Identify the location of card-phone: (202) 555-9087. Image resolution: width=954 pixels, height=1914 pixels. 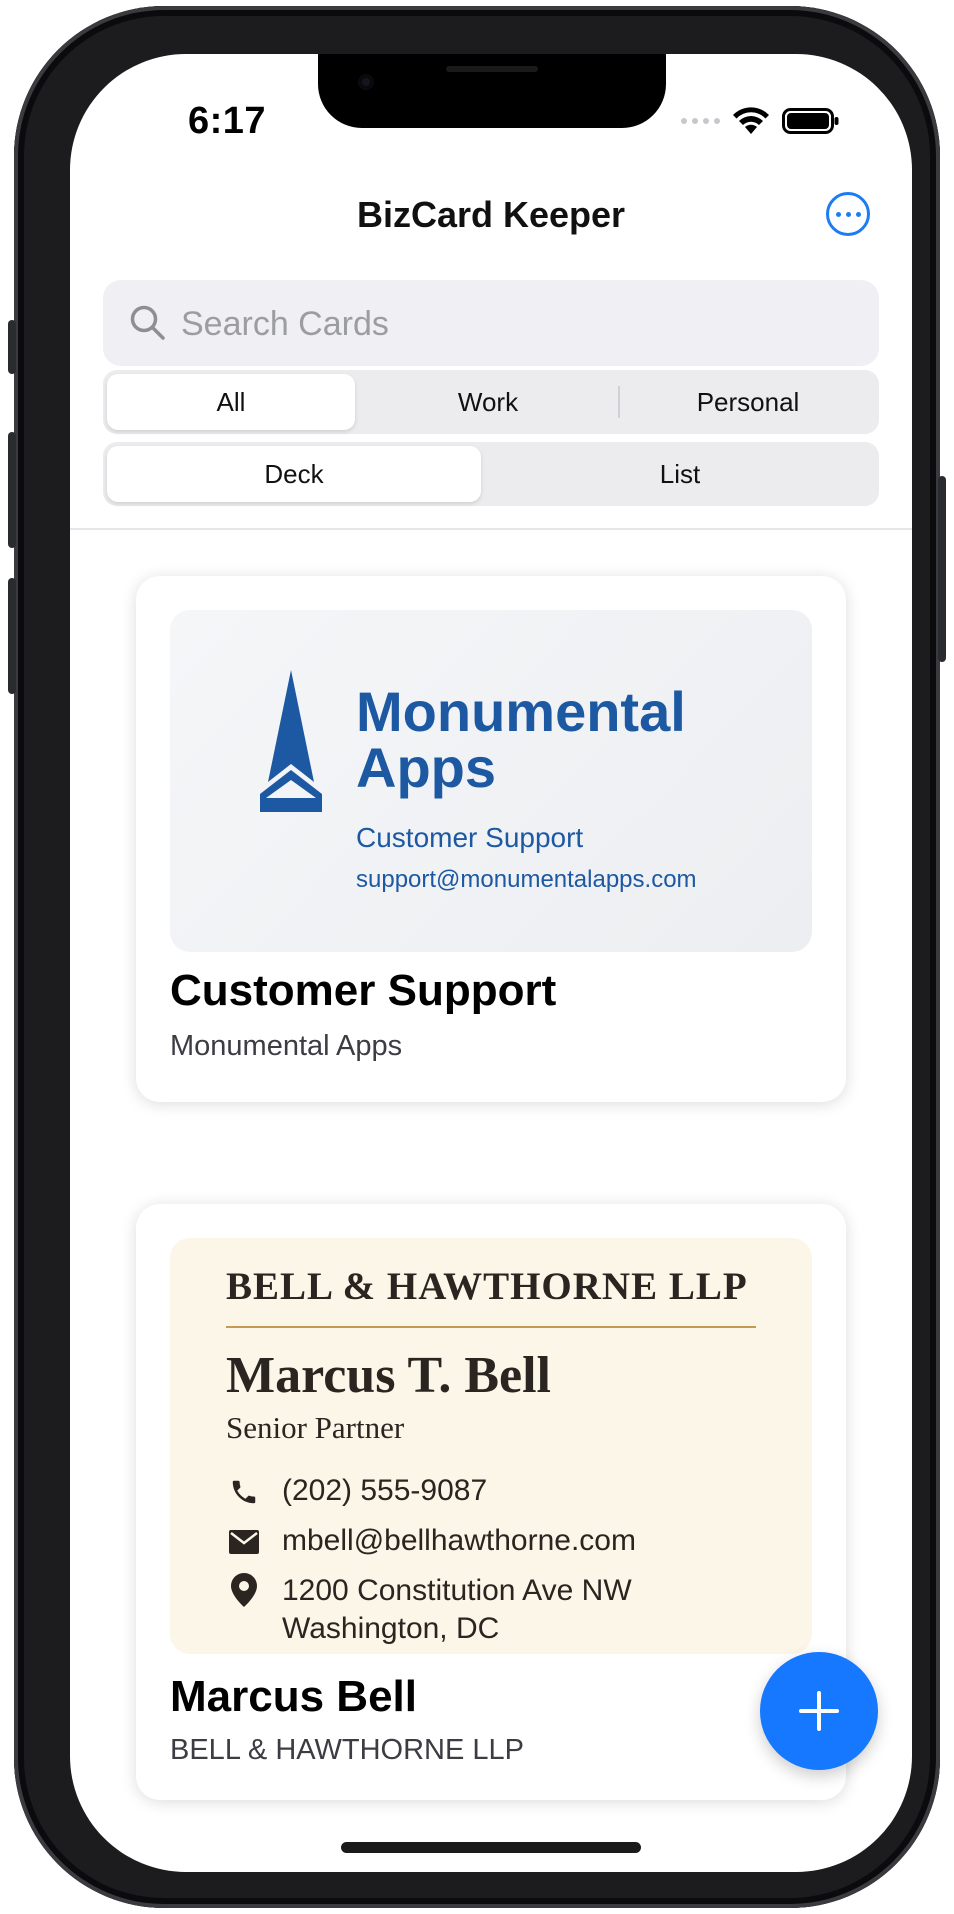
(385, 1490).